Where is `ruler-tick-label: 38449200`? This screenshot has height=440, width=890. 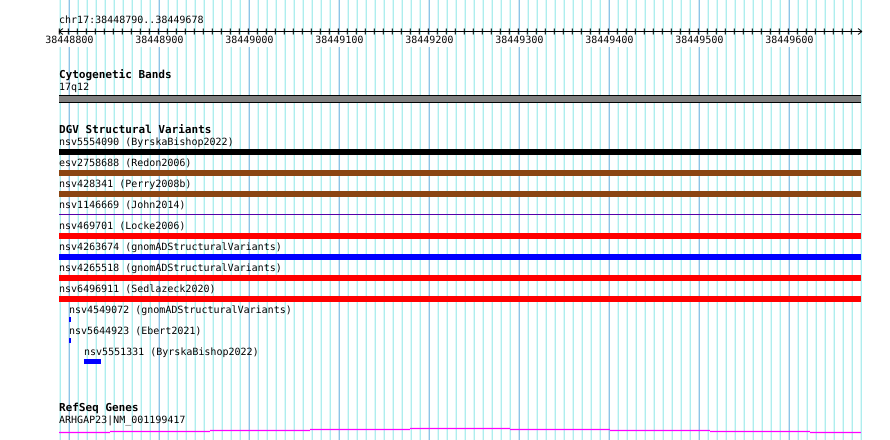
ruler-tick-label: 38449200 is located at coordinates (429, 41).